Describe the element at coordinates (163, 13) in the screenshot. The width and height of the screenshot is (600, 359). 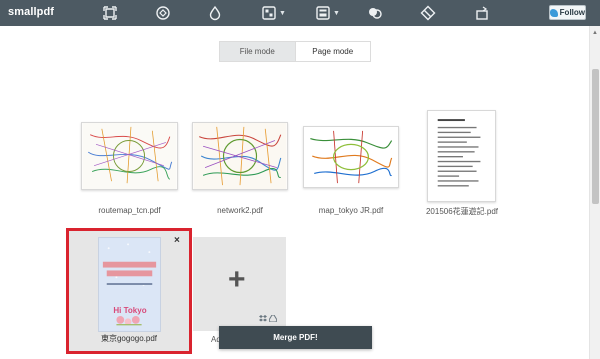
I see `convert-icon` at that location.